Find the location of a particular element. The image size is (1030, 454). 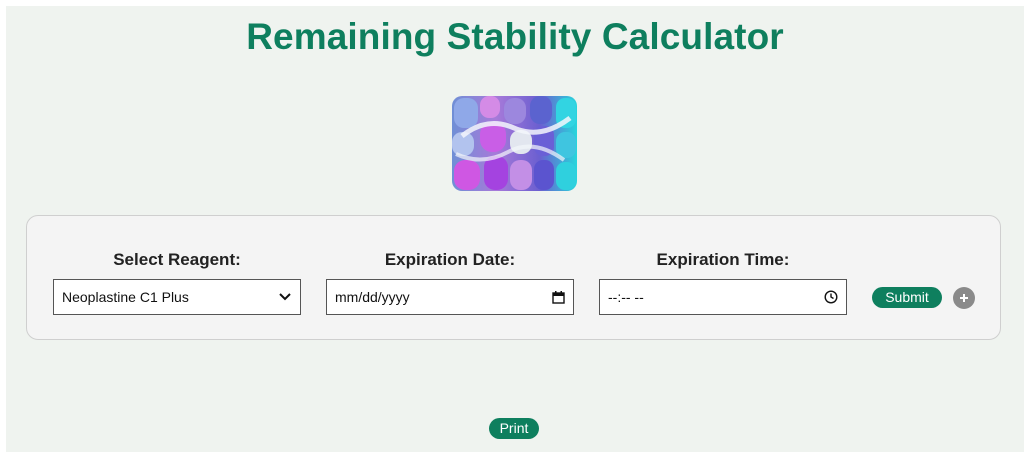

add-reagent-button is located at coordinates (964, 298).